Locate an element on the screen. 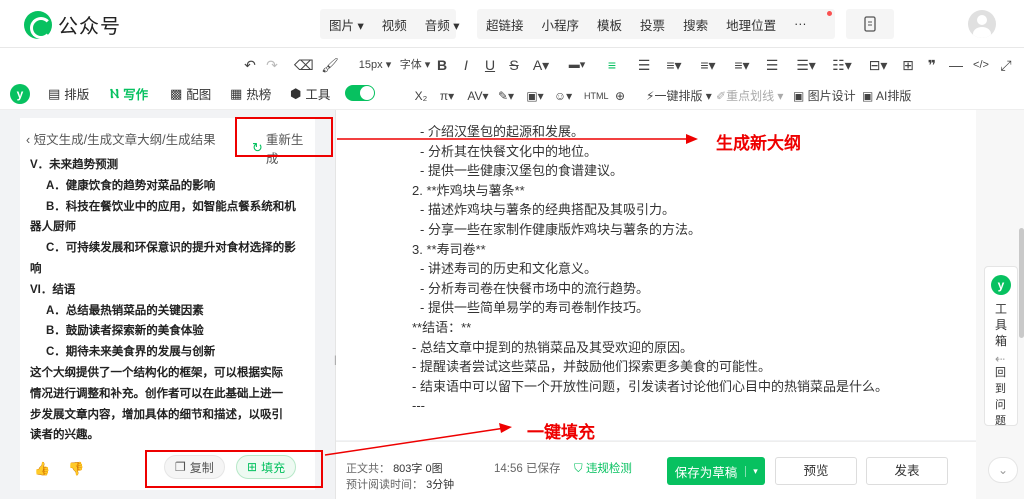 Image resolution: width=1024 pixels, height=499 pixels. annotation-regen-text: 生成新大纲 is located at coordinates (758, 143).